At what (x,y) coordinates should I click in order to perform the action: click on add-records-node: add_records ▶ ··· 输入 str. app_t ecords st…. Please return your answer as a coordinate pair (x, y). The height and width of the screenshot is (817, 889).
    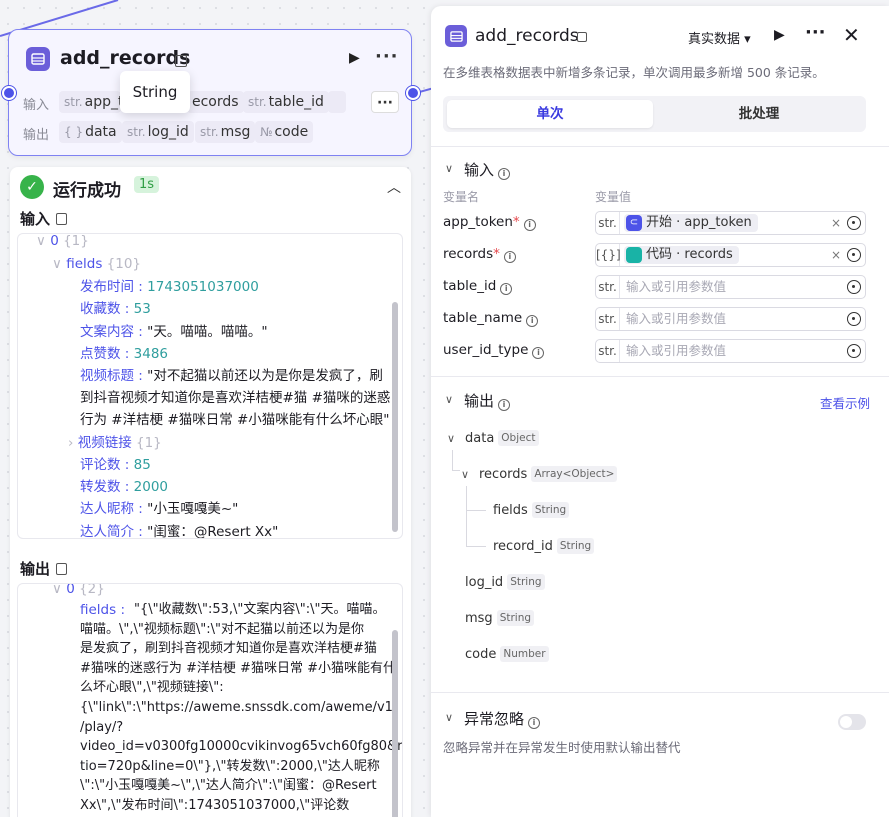
    Looking at the image, I should click on (210, 92).